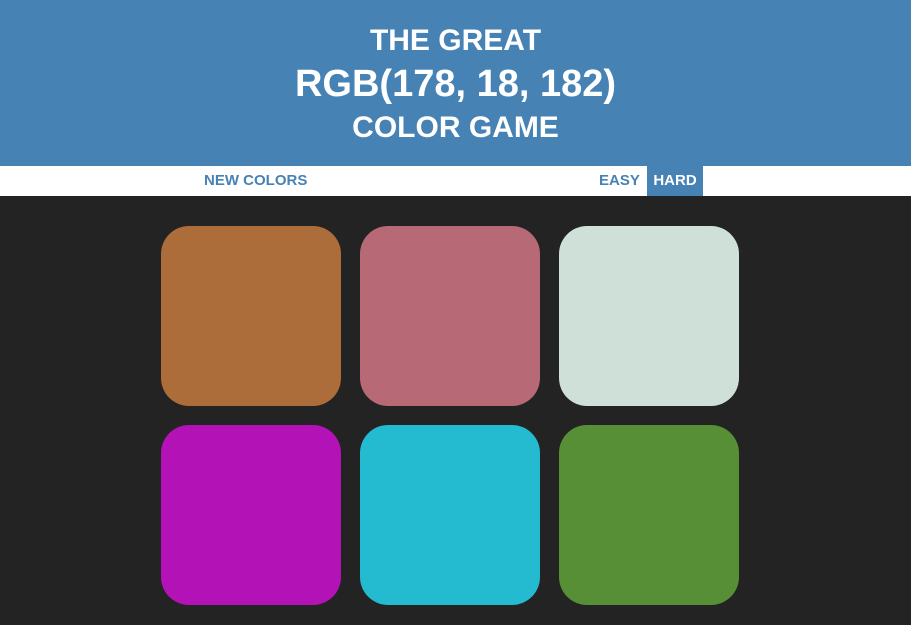  Describe the element at coordinates (255, 181) in the screenshot. I see `new-colors-button: NEW COLORS` at that location.